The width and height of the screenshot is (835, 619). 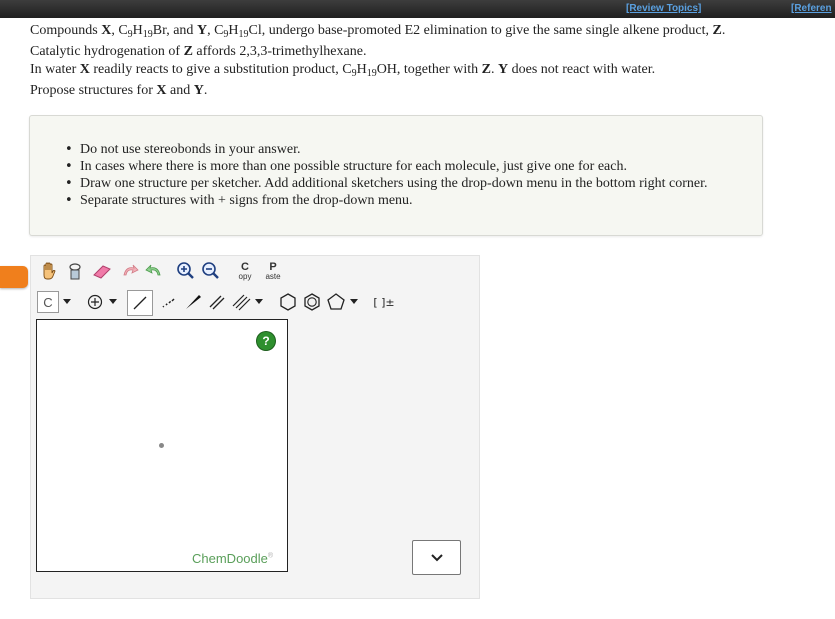 I want to click on element-select: C, so click(x=48, y=302).